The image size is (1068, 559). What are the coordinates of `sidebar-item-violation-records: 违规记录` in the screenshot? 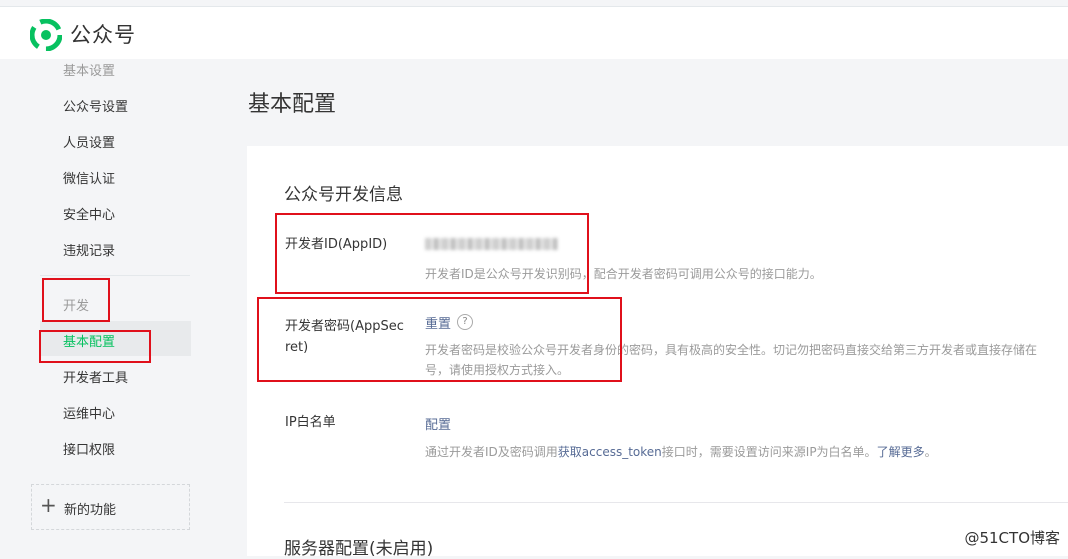 It's located at (89, 249).